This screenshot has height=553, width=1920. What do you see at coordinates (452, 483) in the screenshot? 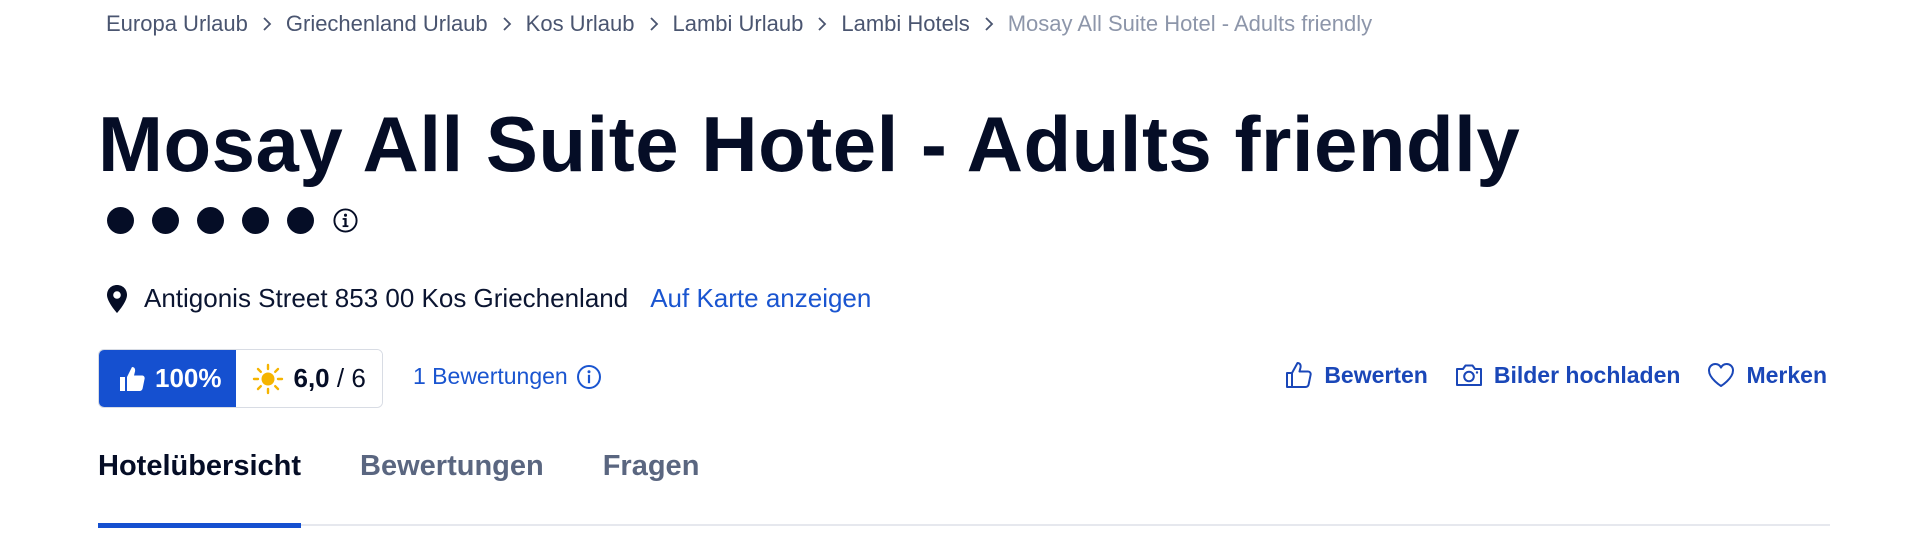
I see `tab-bewertungen: Bewertungen` at bounding box center [452, 483].